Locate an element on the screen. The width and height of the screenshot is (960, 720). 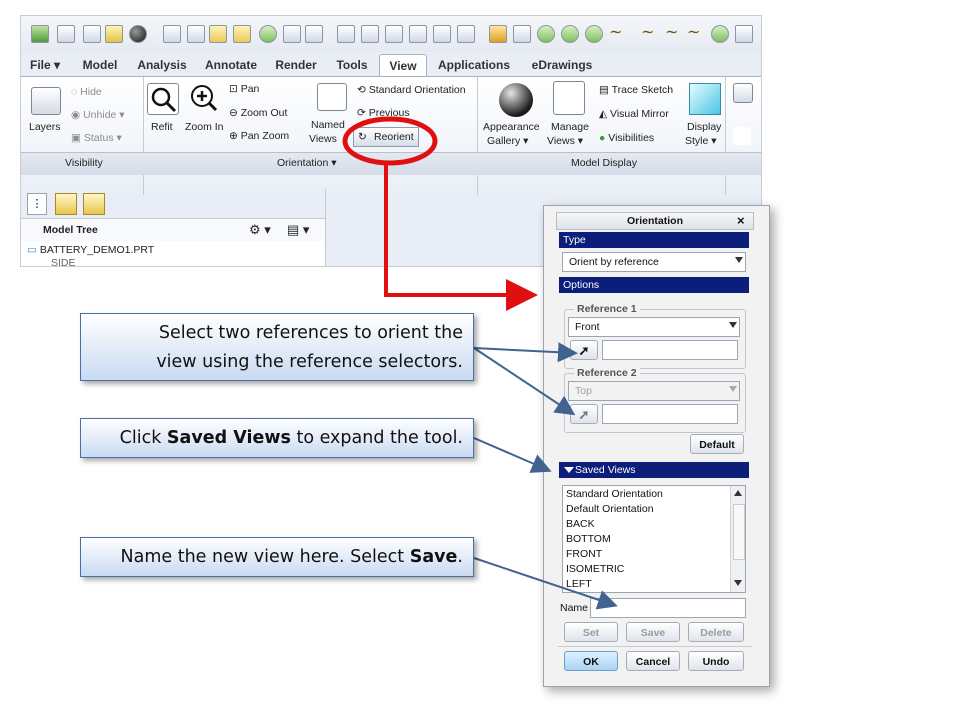
callout-references-line2: view using the reference selectors. is located at coordinates (309, 362).